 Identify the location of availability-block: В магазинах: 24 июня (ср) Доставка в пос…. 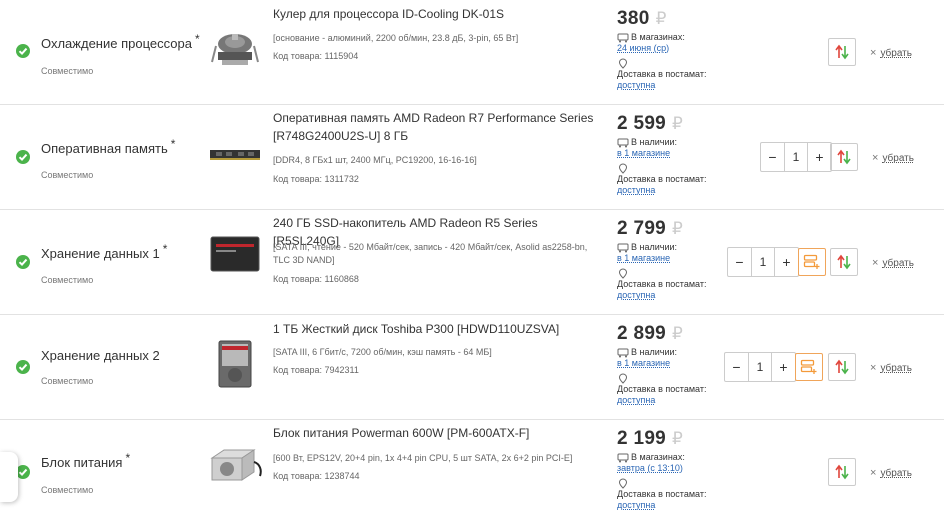
(672, 61).